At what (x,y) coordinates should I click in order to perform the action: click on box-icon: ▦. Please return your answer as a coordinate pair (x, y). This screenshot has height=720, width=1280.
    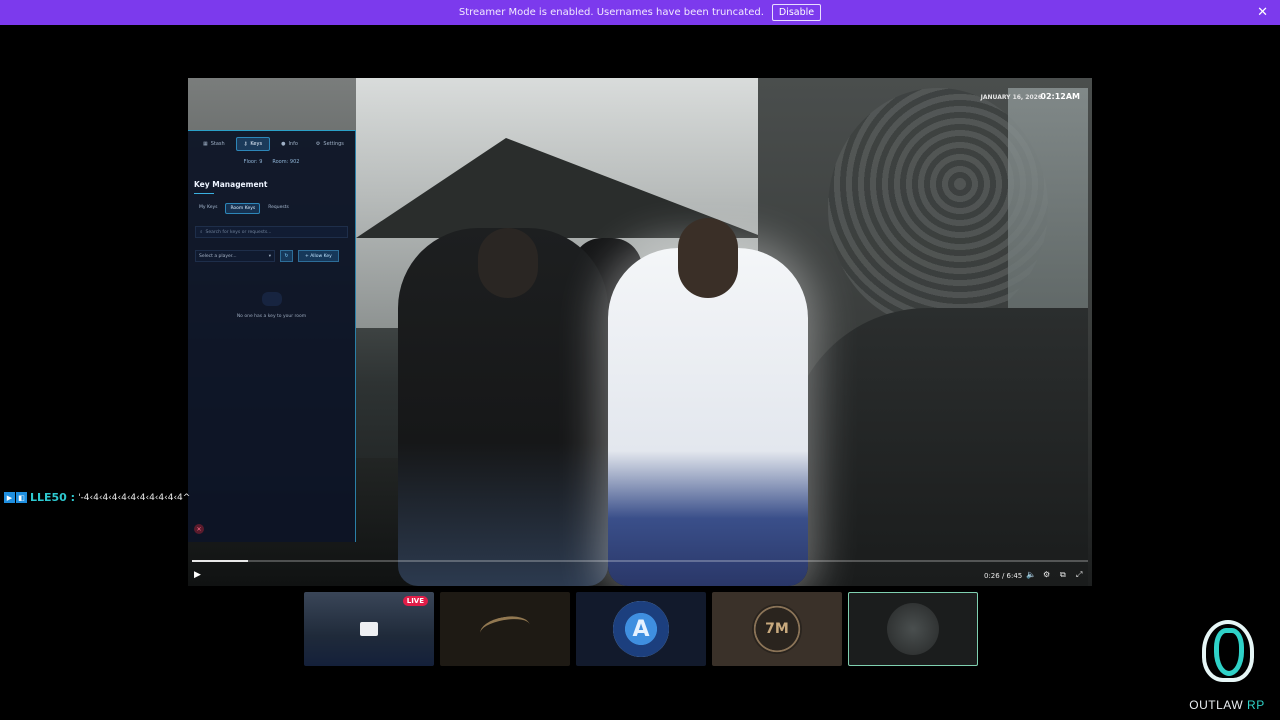
    Looking at the image, I should click on (205, 144).